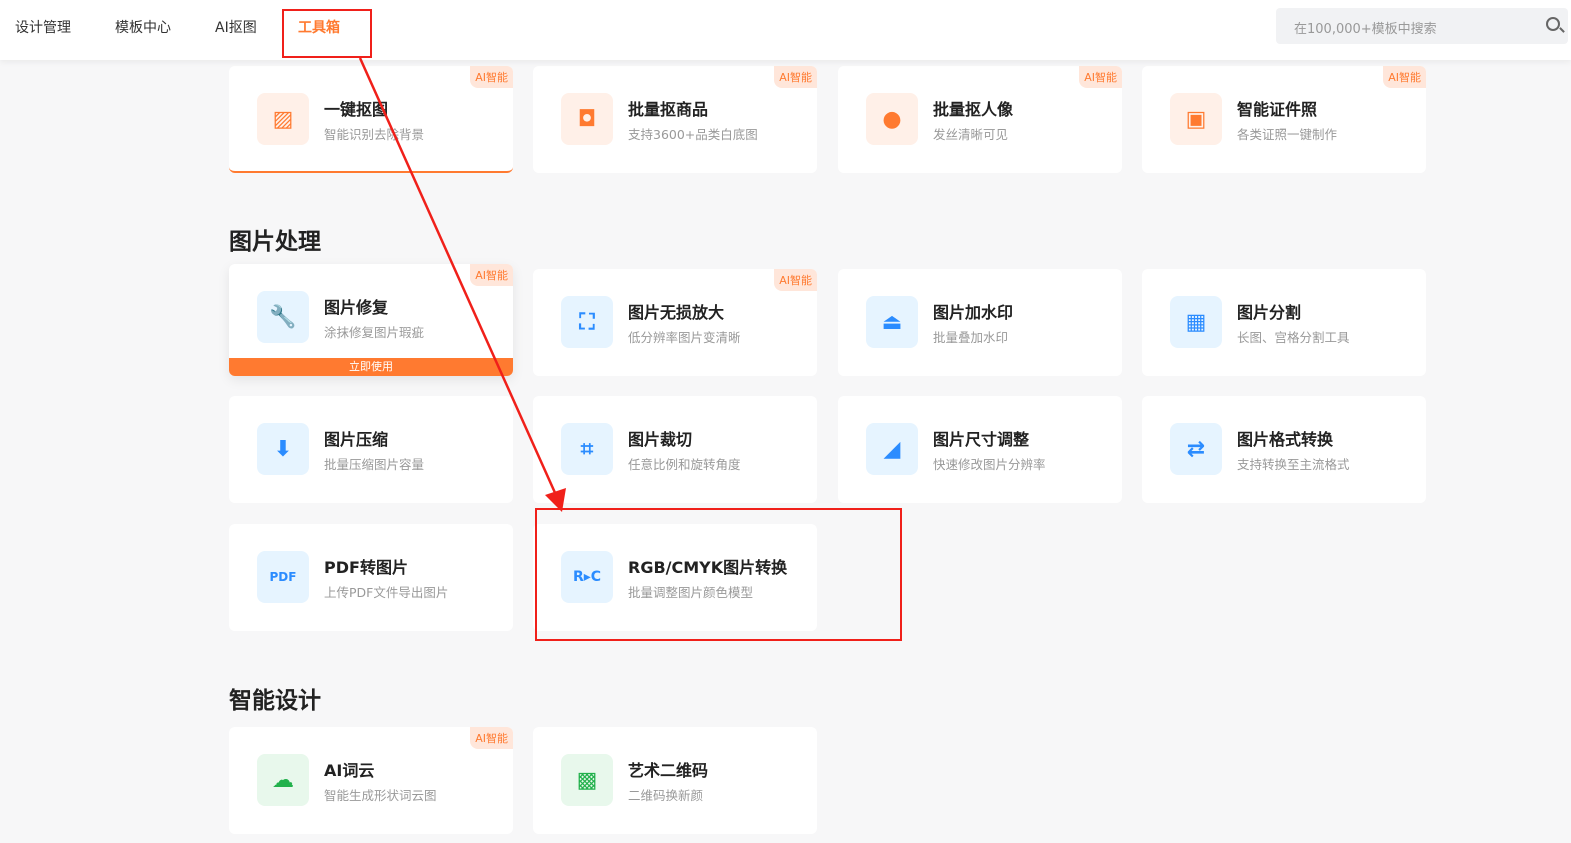 The height and width of the screenshot is (843, 1571). Describe the element at coordinates (980, 449) in the screenshot. I see `tool-card: ◢ 图片尺寸调整 快速修改图片分辨率` at that location.